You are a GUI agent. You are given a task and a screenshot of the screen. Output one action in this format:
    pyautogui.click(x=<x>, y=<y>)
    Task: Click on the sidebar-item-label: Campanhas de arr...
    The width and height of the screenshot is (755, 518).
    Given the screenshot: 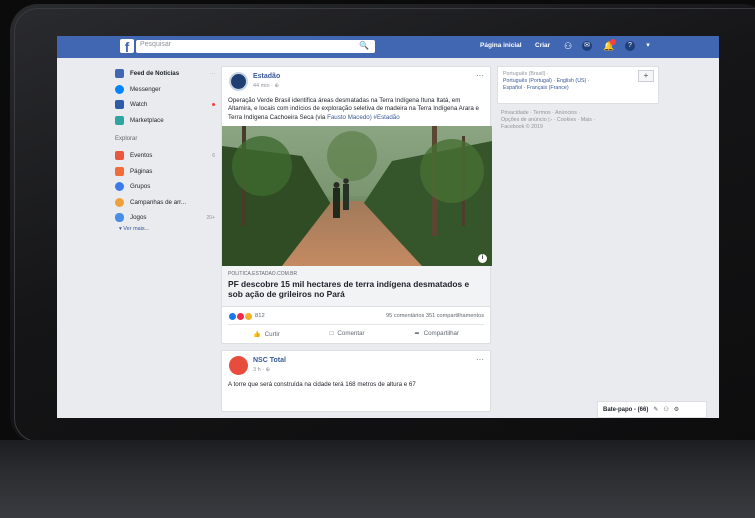 What is the action you would take?
    pyautogui.click(x=158, y=202)
    